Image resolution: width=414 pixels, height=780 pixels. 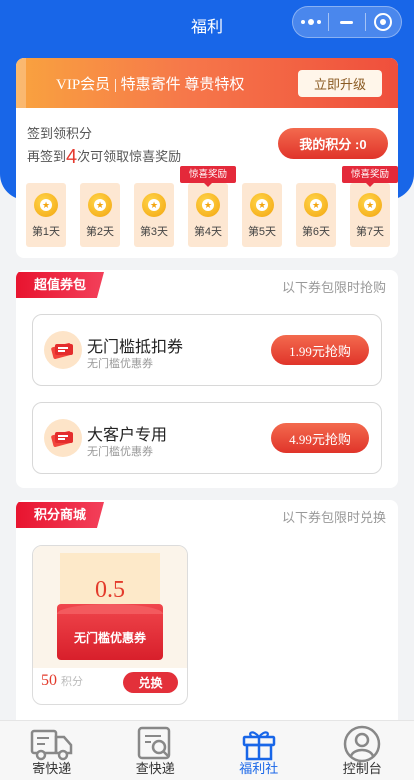 What do you see at coordinates (135, 347) in the screenshot?
I see `coupon-name: 无门槛抵扣券` at bounding box center [135, 347].